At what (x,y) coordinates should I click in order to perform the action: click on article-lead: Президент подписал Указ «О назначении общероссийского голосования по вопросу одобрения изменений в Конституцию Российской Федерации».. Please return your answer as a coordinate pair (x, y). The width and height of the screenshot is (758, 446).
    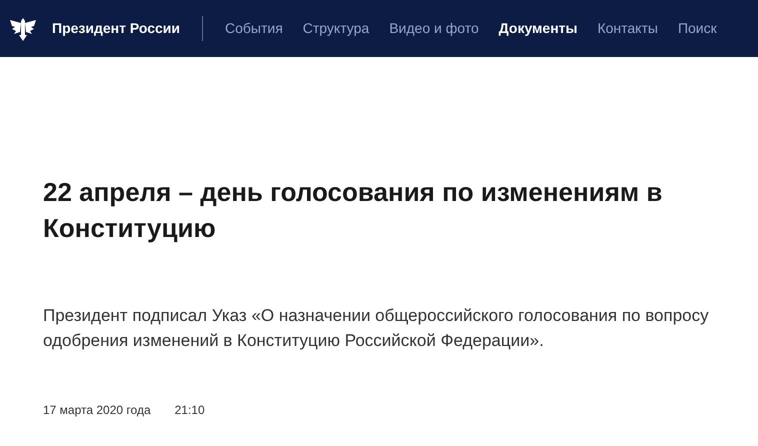
    Looking at the image, I should click on (376, 328).